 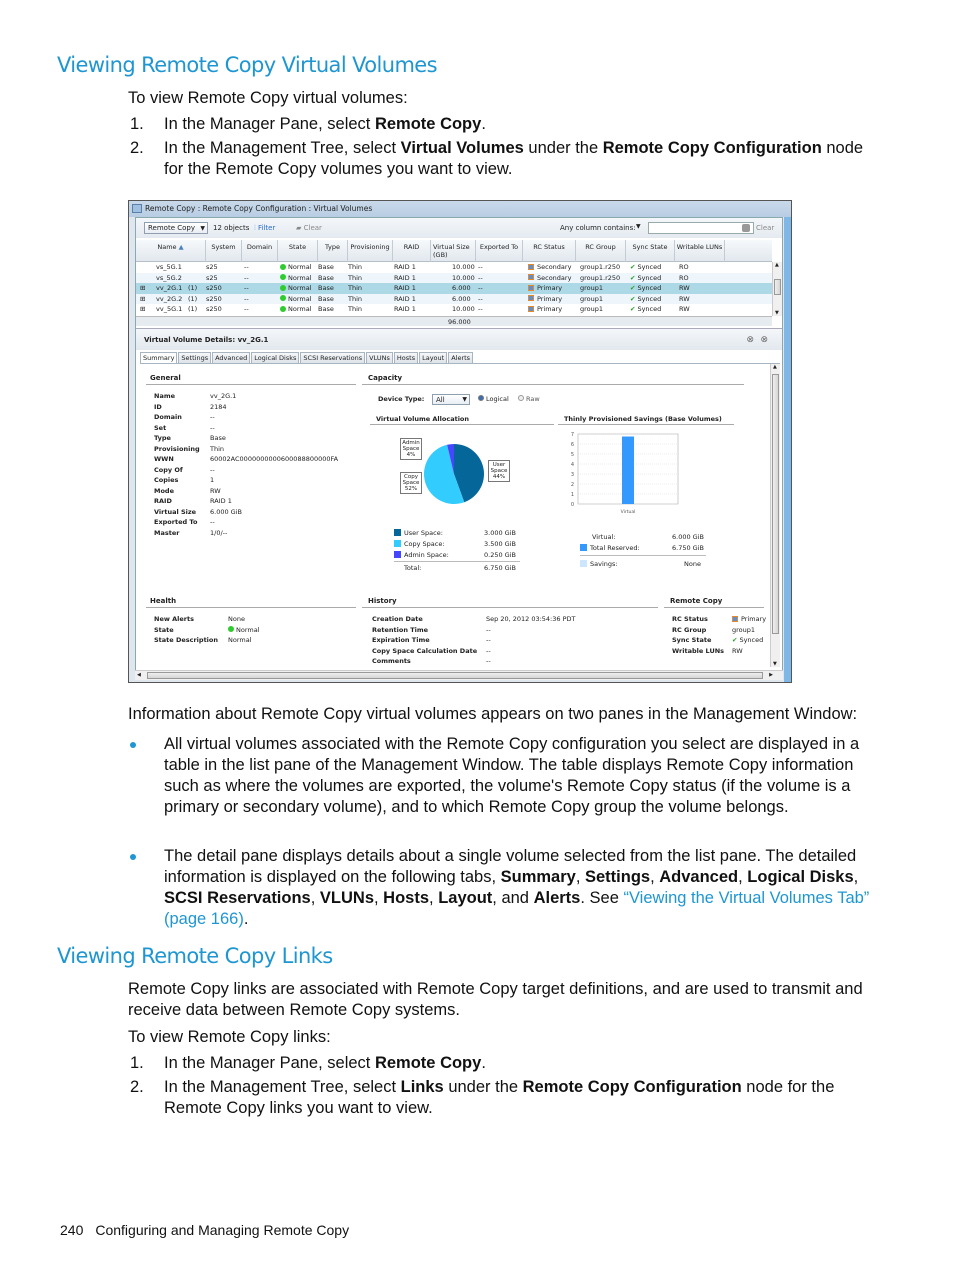 What do you see at coordinates (139, 675) in the screenshot?
I see `scroll-left-icon: ◀` at bounding box center [139, 675].